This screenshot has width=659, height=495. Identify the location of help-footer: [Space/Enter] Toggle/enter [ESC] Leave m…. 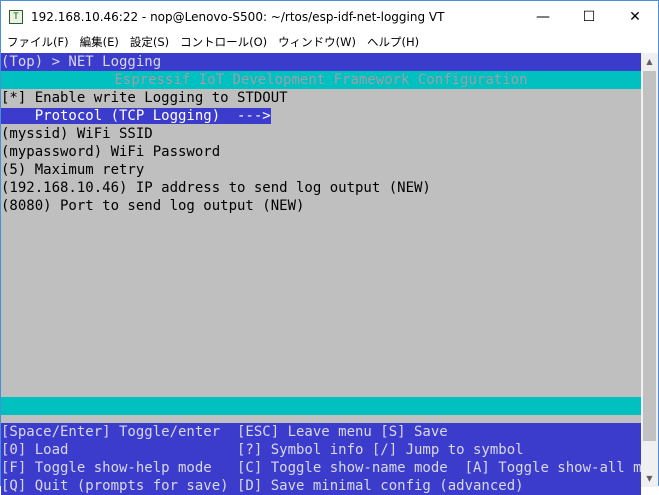
(330, 459).